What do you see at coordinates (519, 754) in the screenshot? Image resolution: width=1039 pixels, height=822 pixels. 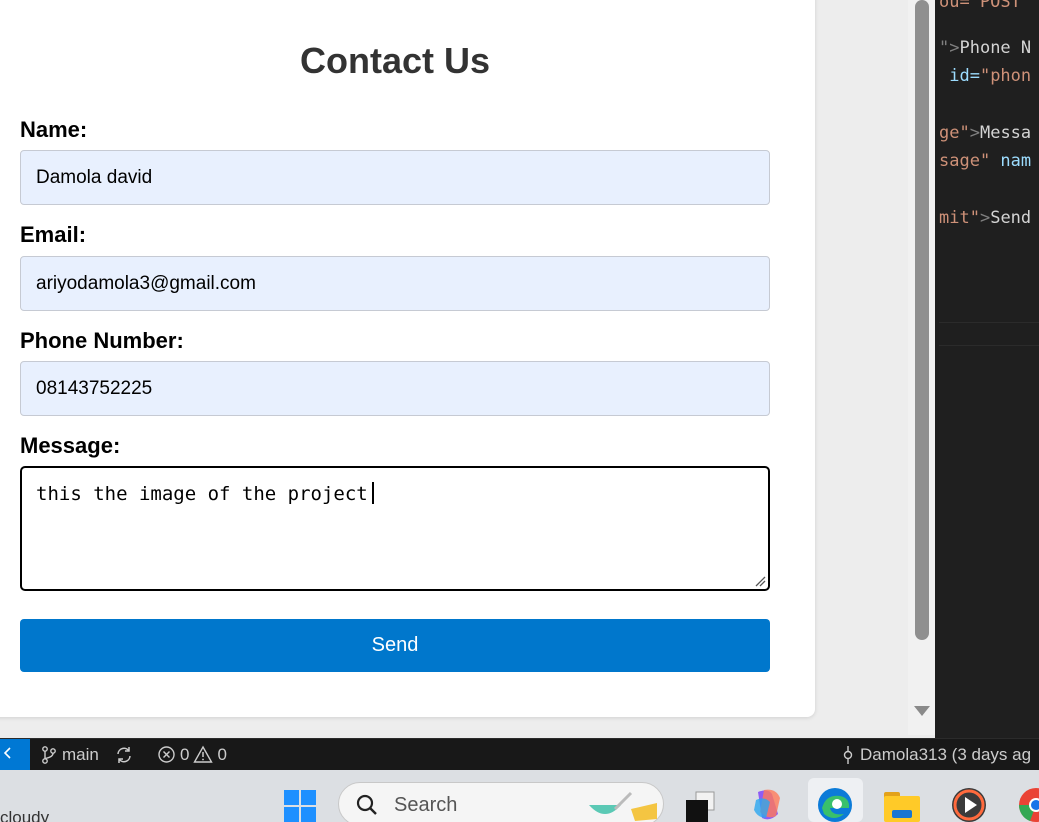 I see `status-bar: main 0 0 Damola313 (3 days ag` at bounding box center [519, 754].